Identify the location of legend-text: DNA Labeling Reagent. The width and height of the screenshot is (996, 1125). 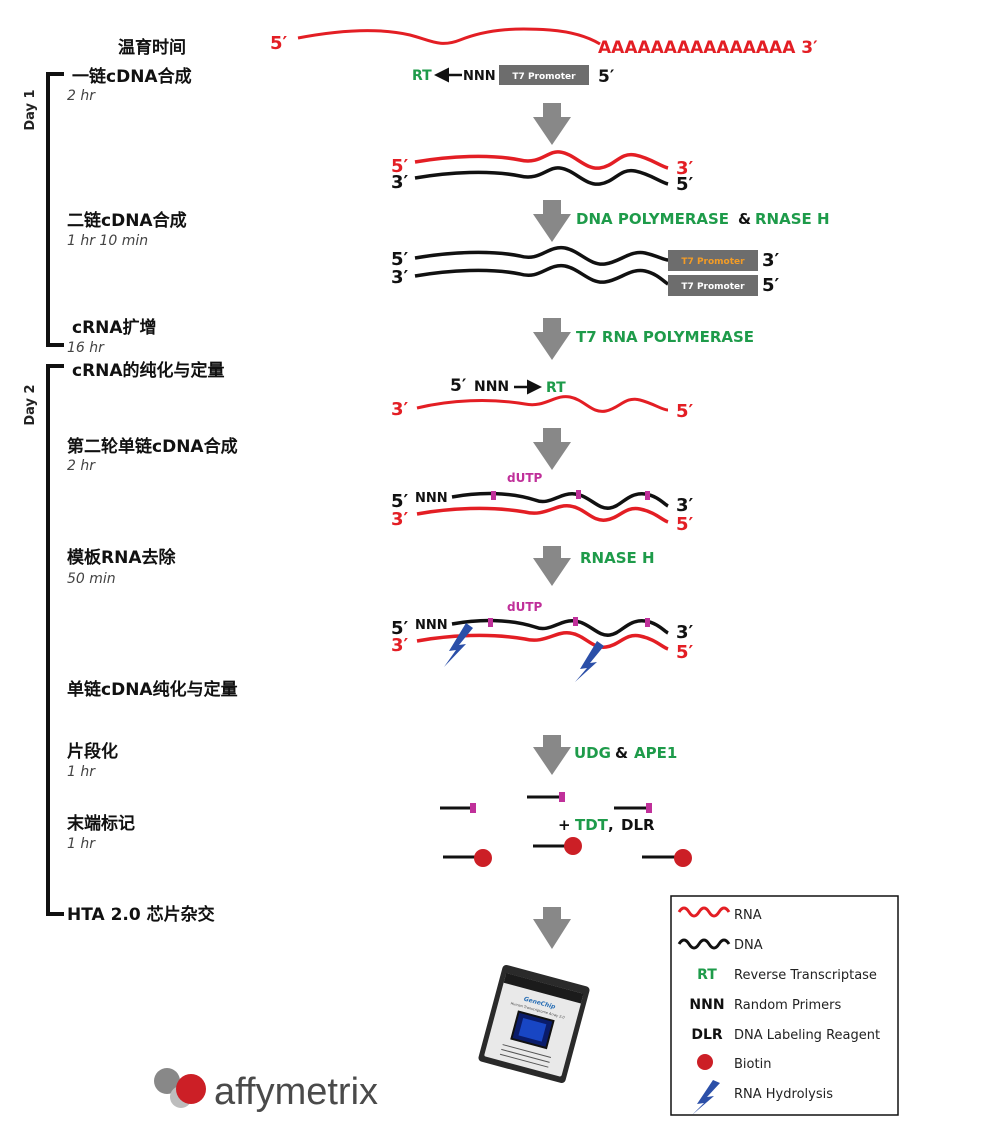
(807, 1035).